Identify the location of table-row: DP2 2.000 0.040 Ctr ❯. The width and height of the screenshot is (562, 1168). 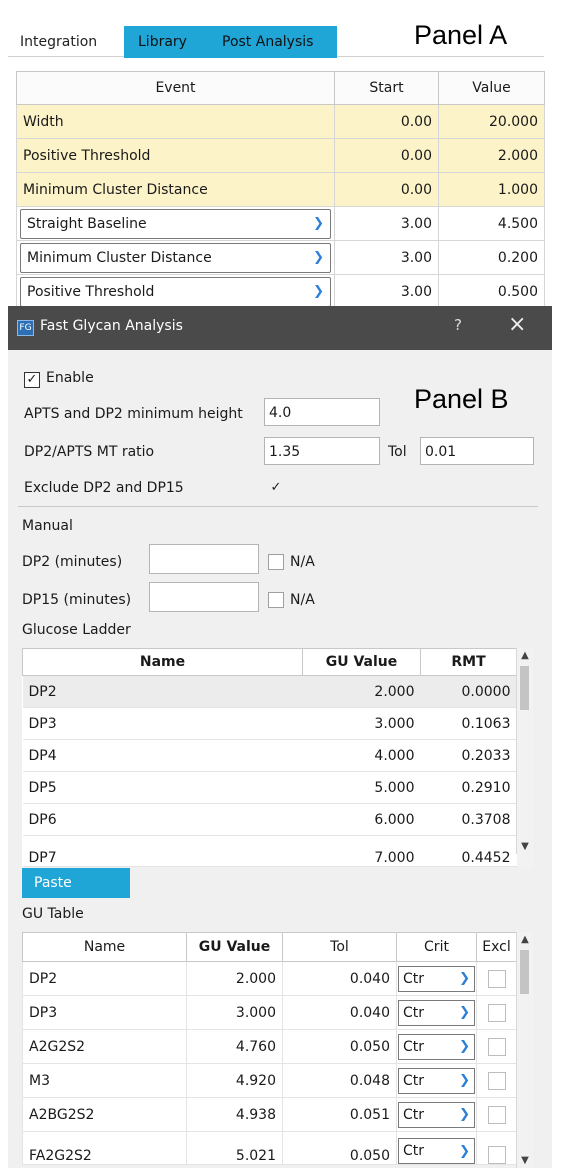
(277, 978).